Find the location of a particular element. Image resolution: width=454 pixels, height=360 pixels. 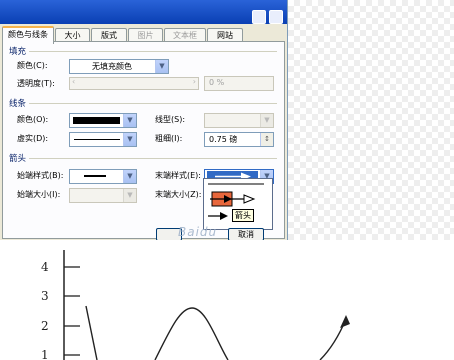

weight-label: 粗细(I): is located at coordinates (169, 138).